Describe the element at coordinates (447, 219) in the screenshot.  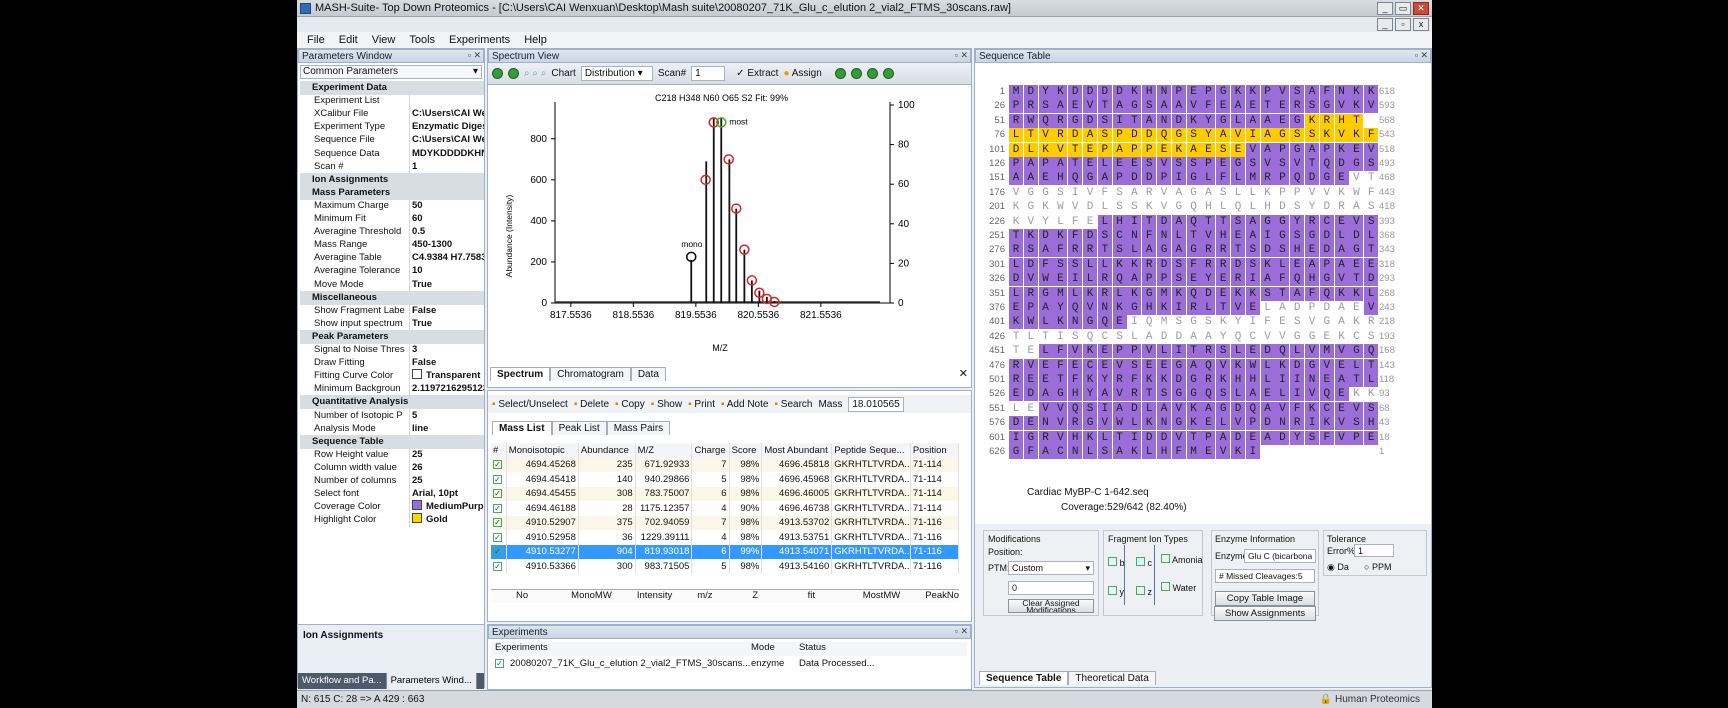
I see `property-value: 60` at that location.